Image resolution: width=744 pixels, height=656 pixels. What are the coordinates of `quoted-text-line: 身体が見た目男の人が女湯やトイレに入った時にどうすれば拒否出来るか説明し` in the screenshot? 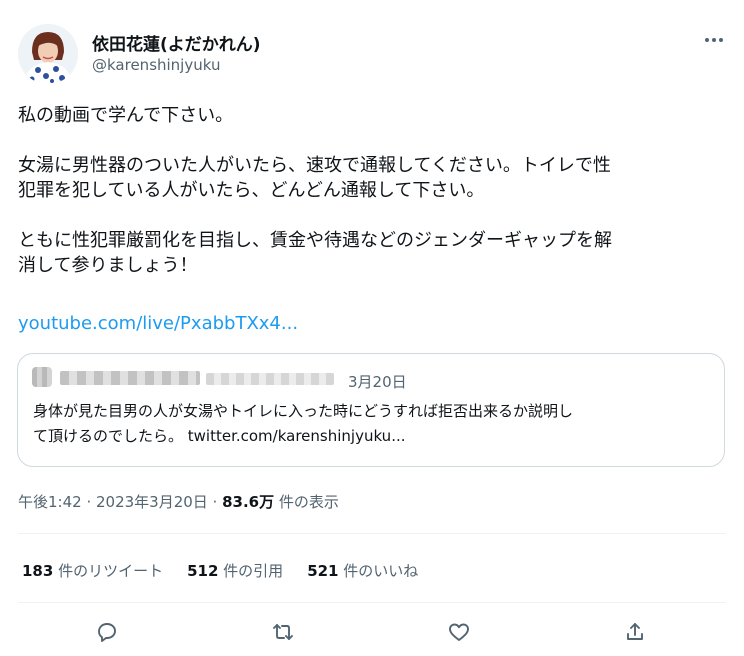 It's located at (303, 411).